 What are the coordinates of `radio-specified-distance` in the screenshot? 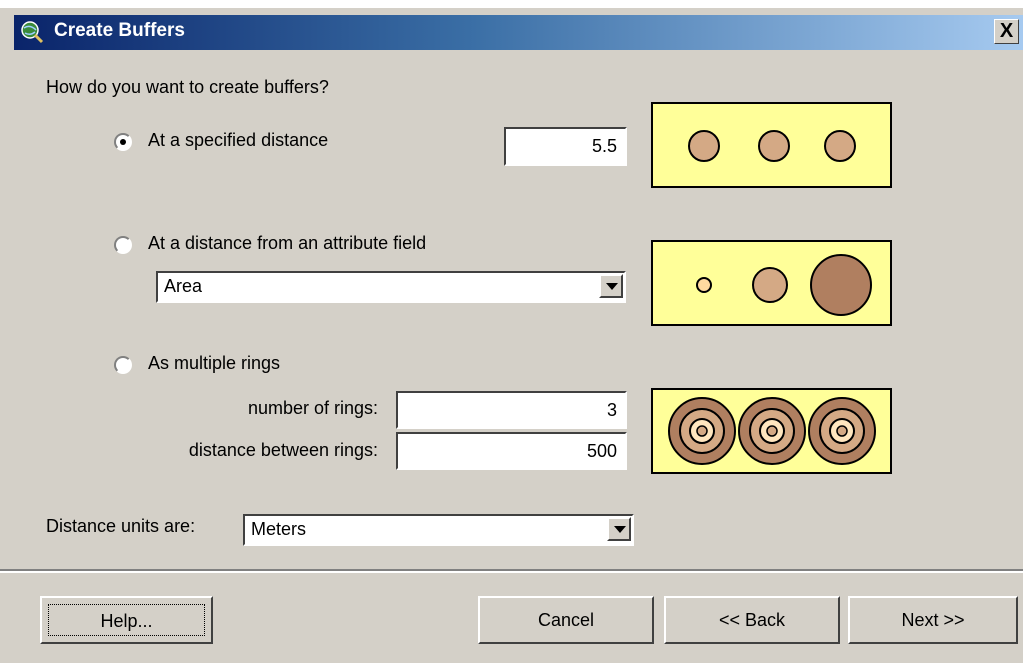 It's located at (123, 142).